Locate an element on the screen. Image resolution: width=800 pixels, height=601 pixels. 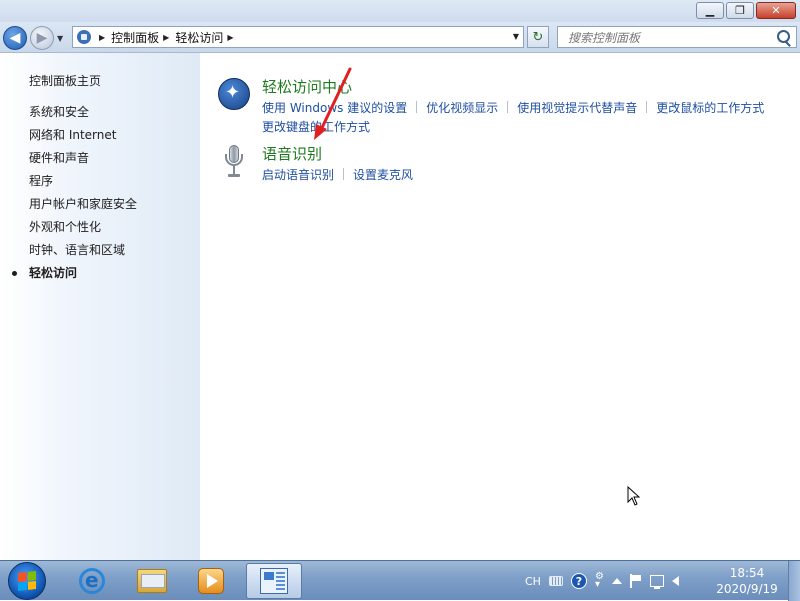
link-optimize-visual-display: 优化视频显示 is located at coordinates (462, 108).